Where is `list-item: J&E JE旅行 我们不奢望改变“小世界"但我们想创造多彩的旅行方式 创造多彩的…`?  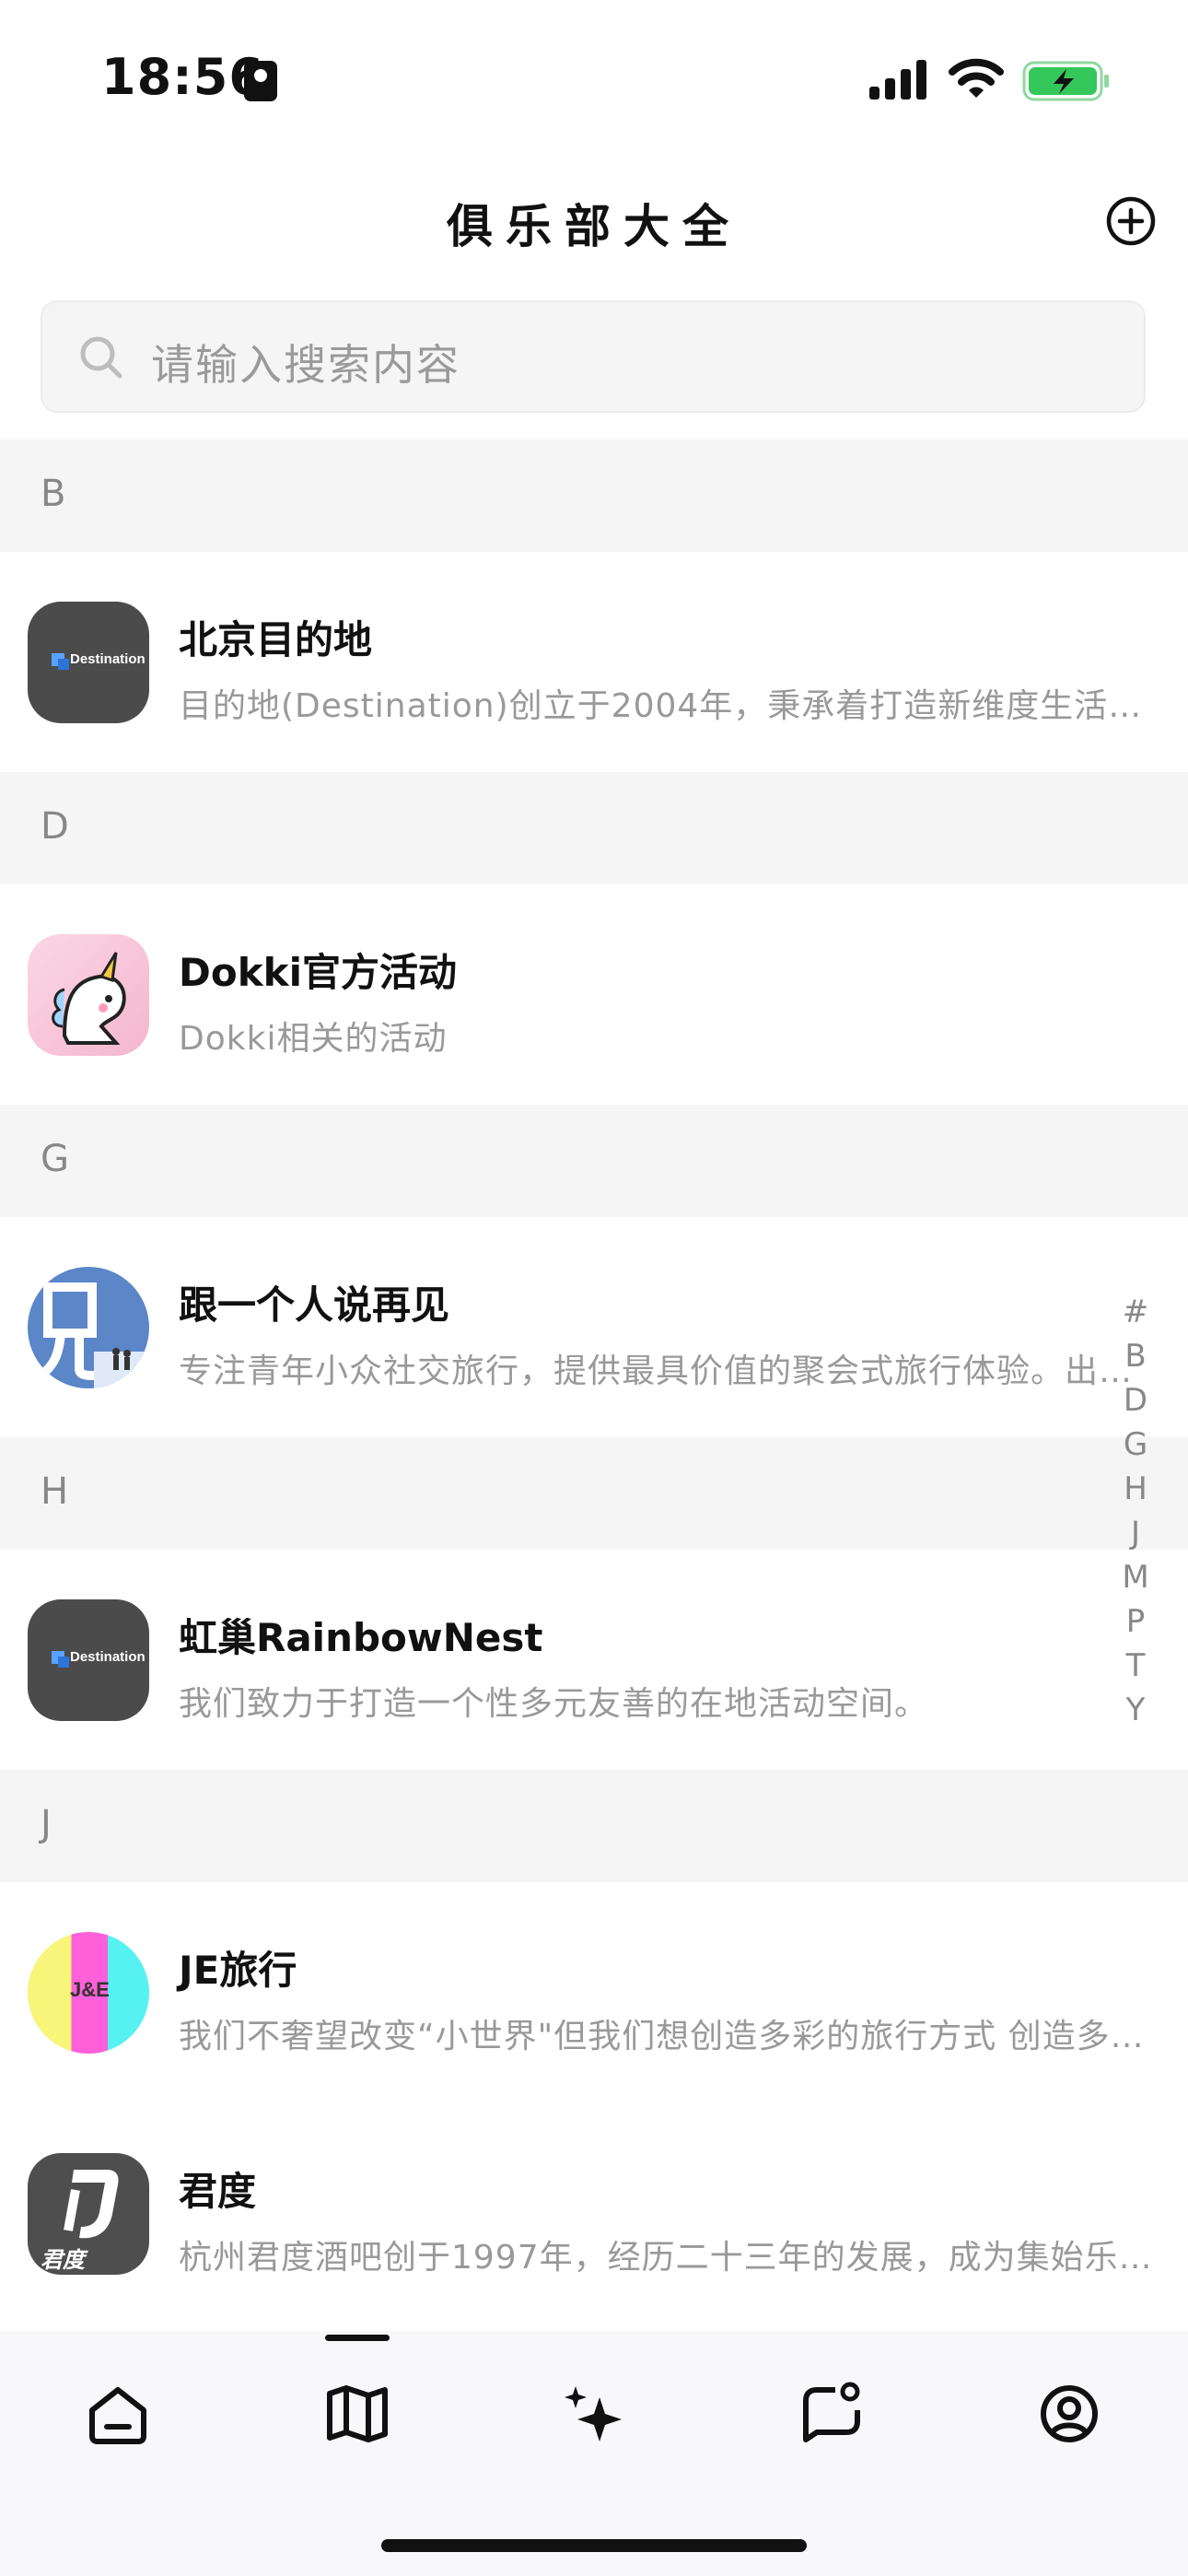
list-item: J&E JE旅行 我们不奢望改变“小世界"但我们想创造多彩的旅行方式 创造多彩的… is located at coordinates (594, 1993).